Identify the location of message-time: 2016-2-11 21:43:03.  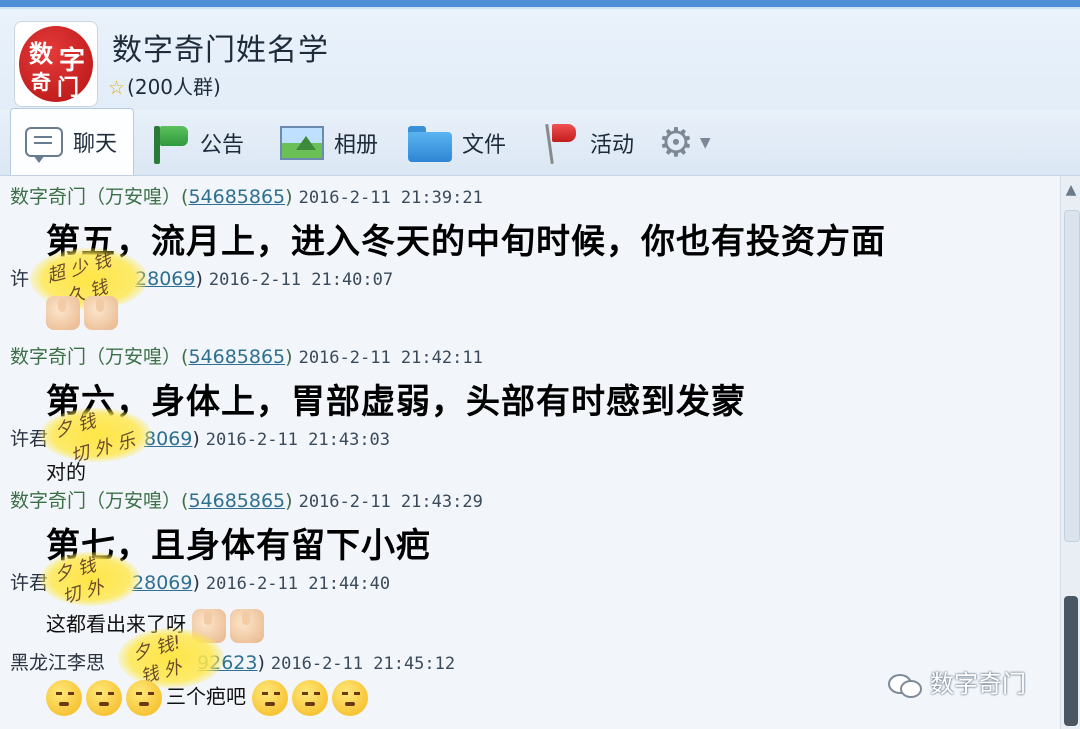
(298, 440).